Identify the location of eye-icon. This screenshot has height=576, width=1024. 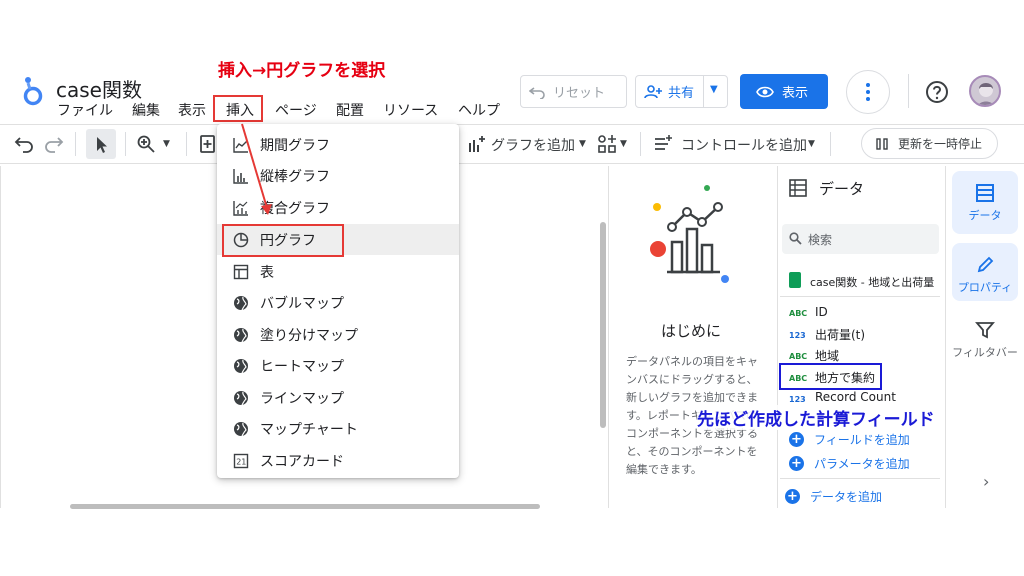
(765, 91).